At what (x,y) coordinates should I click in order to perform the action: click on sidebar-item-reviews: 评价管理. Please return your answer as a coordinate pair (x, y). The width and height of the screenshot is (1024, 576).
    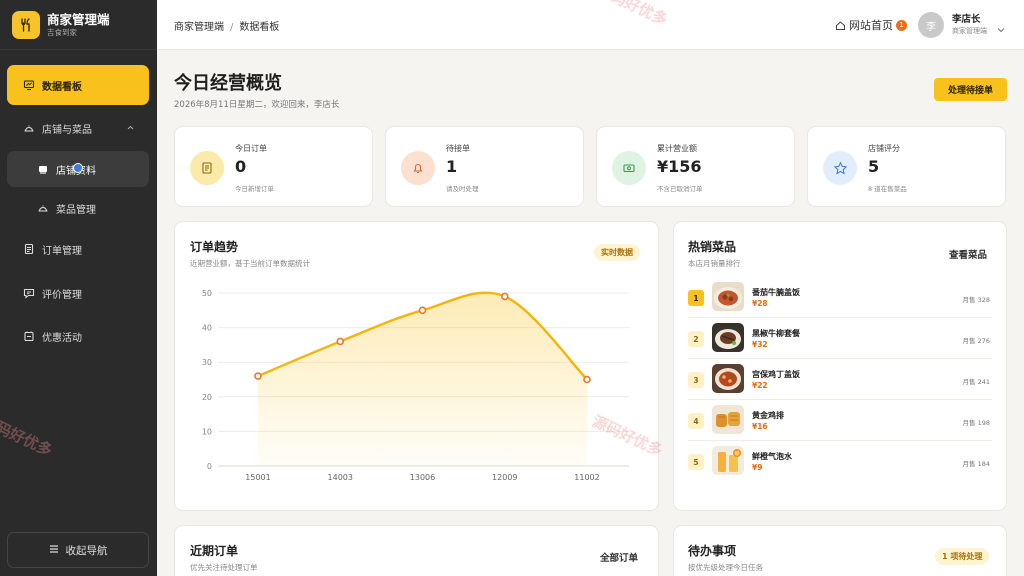
    Looking at the image, I should click on (78, 293).